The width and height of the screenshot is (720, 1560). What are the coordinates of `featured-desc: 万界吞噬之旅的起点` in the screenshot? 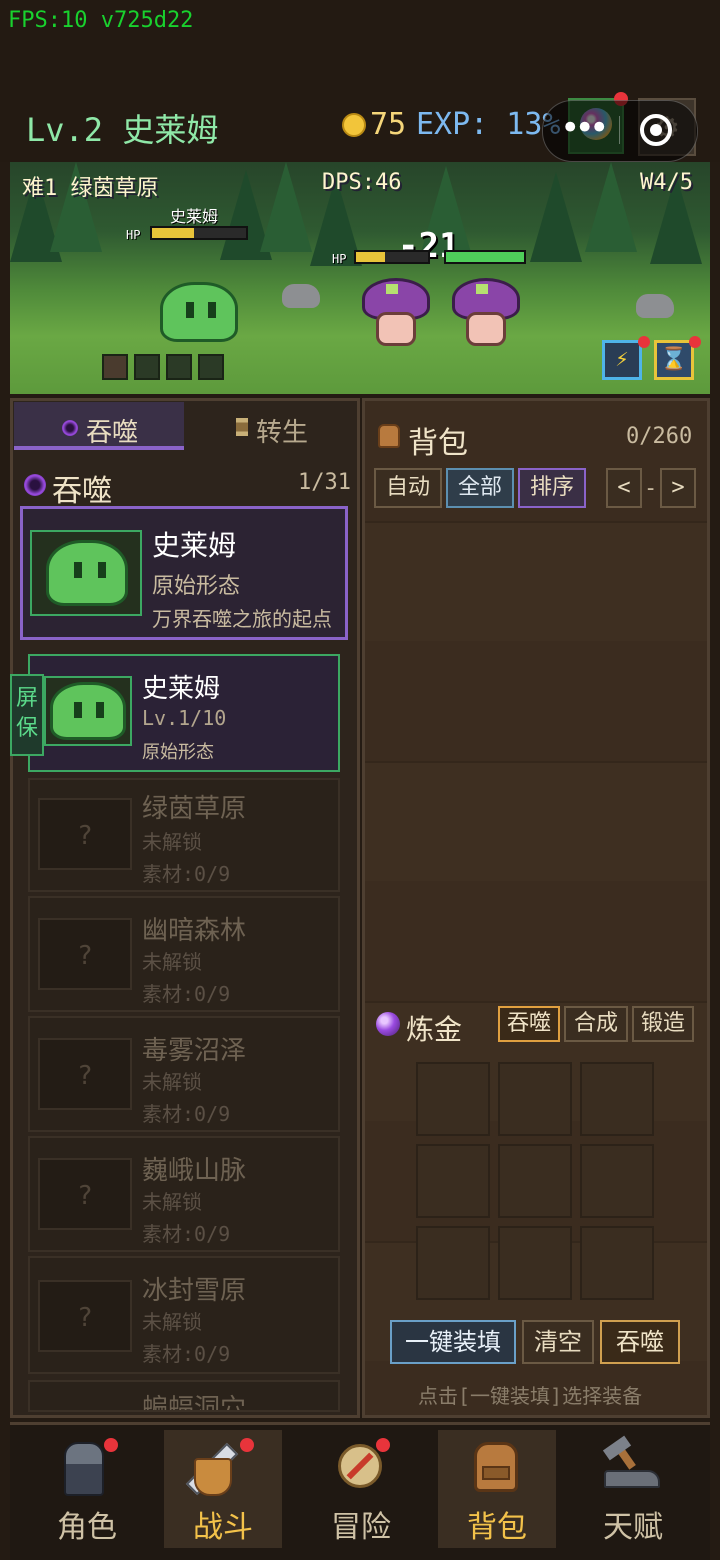 It's located at (242, 619).